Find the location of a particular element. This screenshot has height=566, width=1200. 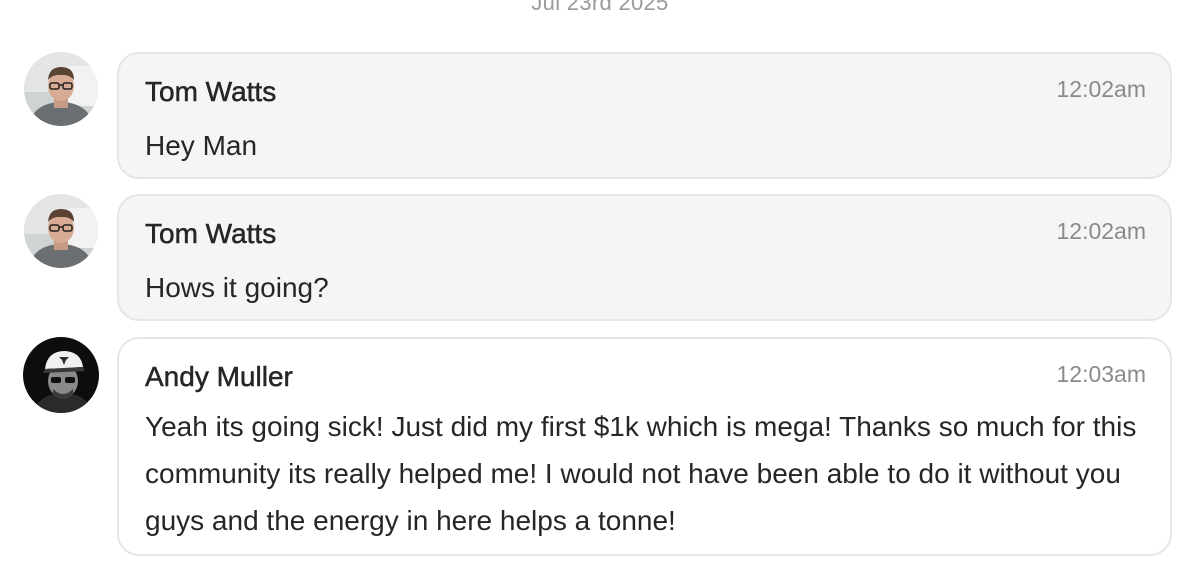

date-divider: Jul 23rd 2025 is located at coordinates (600, 7).